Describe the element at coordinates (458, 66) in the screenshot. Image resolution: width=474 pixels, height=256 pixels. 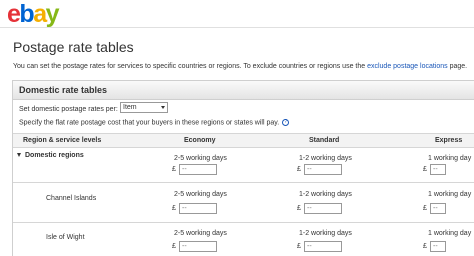
I see `intro-suffix: page.` at that location.